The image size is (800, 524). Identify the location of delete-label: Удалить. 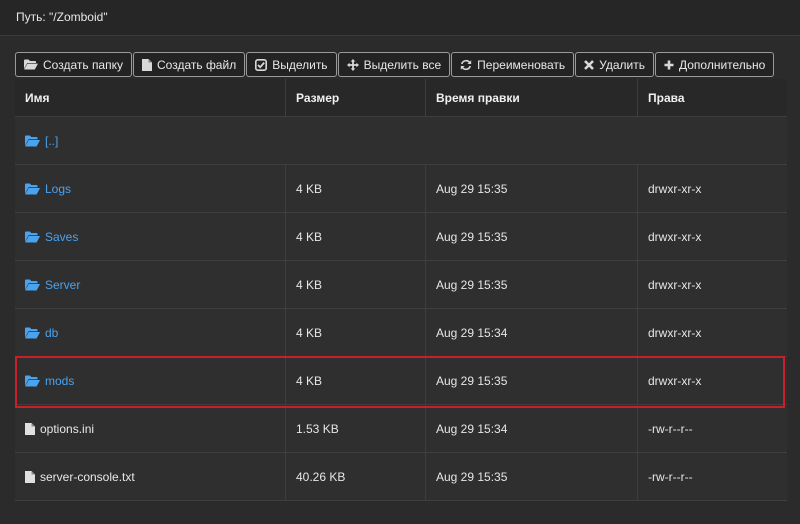
(622, 64).